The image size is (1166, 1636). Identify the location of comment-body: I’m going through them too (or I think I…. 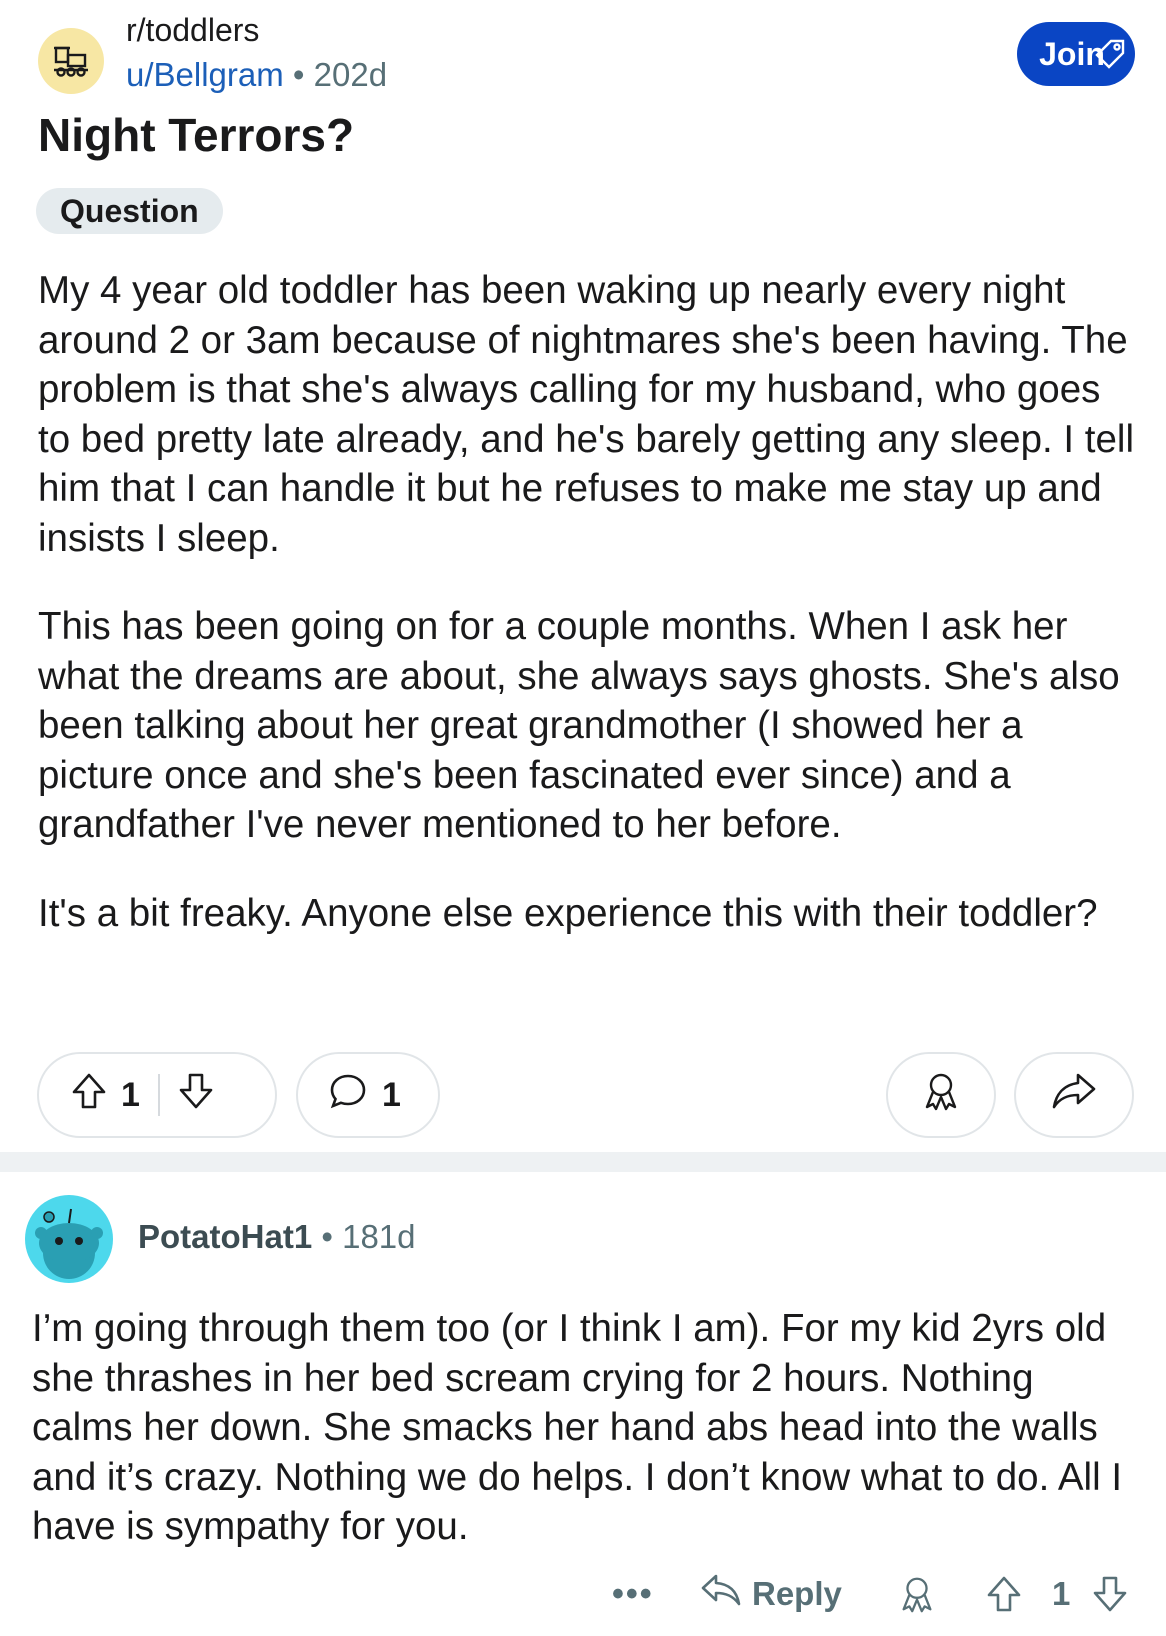
(587, 1428).